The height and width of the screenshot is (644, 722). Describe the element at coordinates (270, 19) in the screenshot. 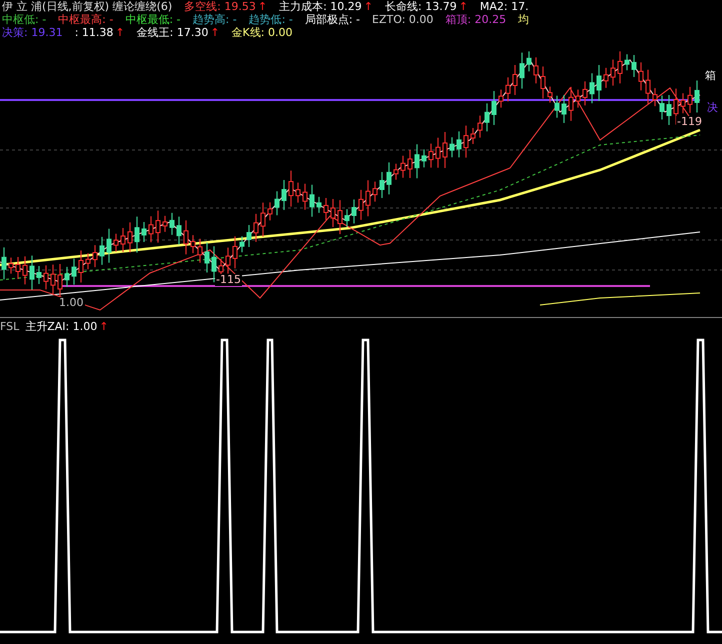

I see `indicator-reading: 趋势低: -` at that location.